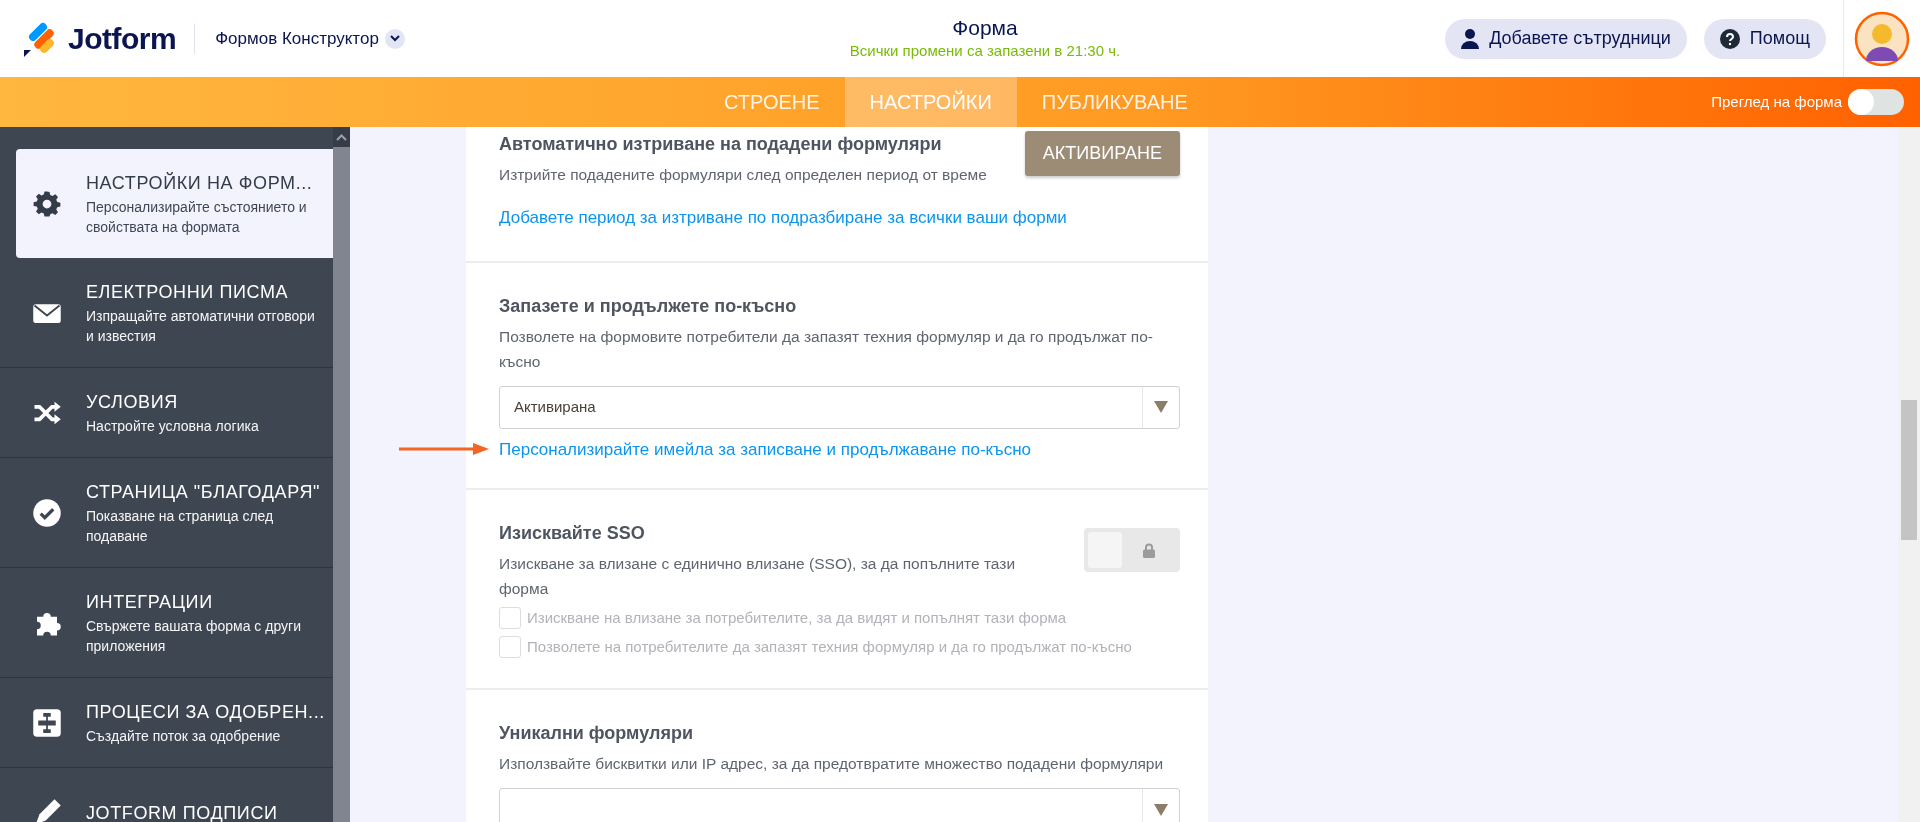 Image resolution: width=1920 pixels, height=822 pixels. What do you see at coordinates (1470, 38) in the screenshot?
I see `user-icon` at bounding box center [1470, 38].